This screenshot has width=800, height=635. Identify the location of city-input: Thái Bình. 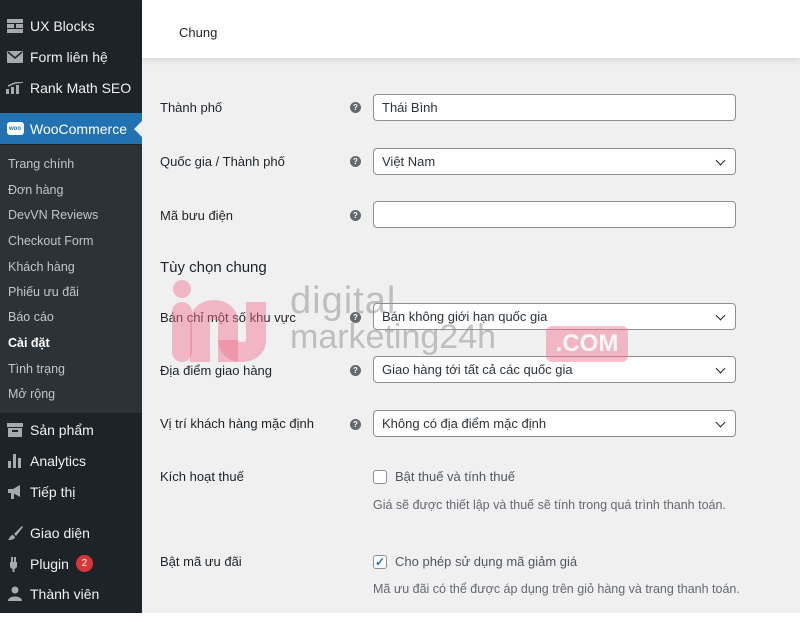
(554, 107).